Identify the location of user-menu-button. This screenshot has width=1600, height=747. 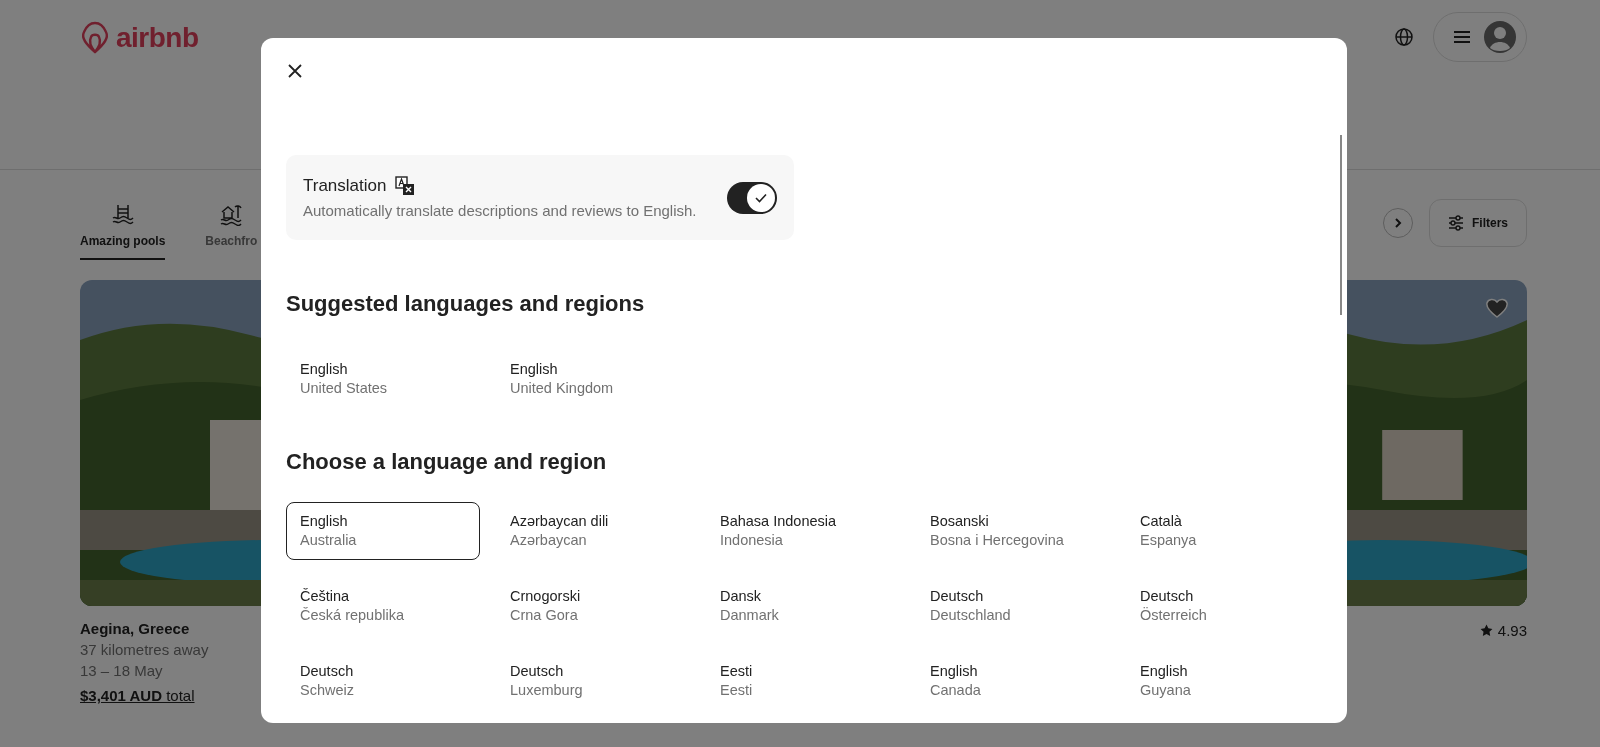
(1480, 37).